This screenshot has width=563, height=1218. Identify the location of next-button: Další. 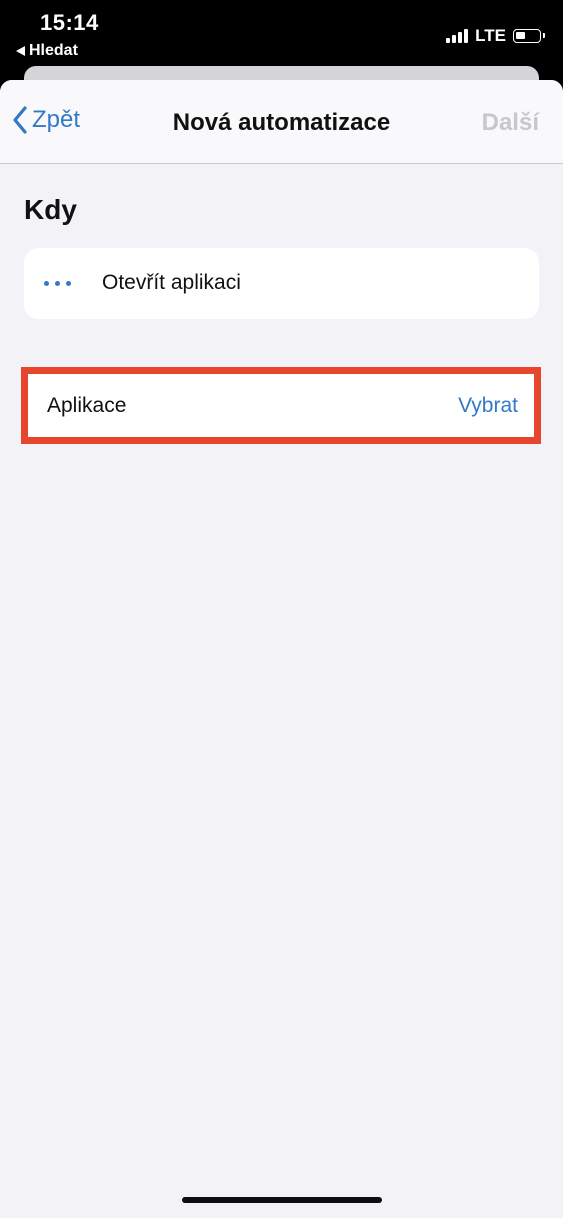
(510, 123).